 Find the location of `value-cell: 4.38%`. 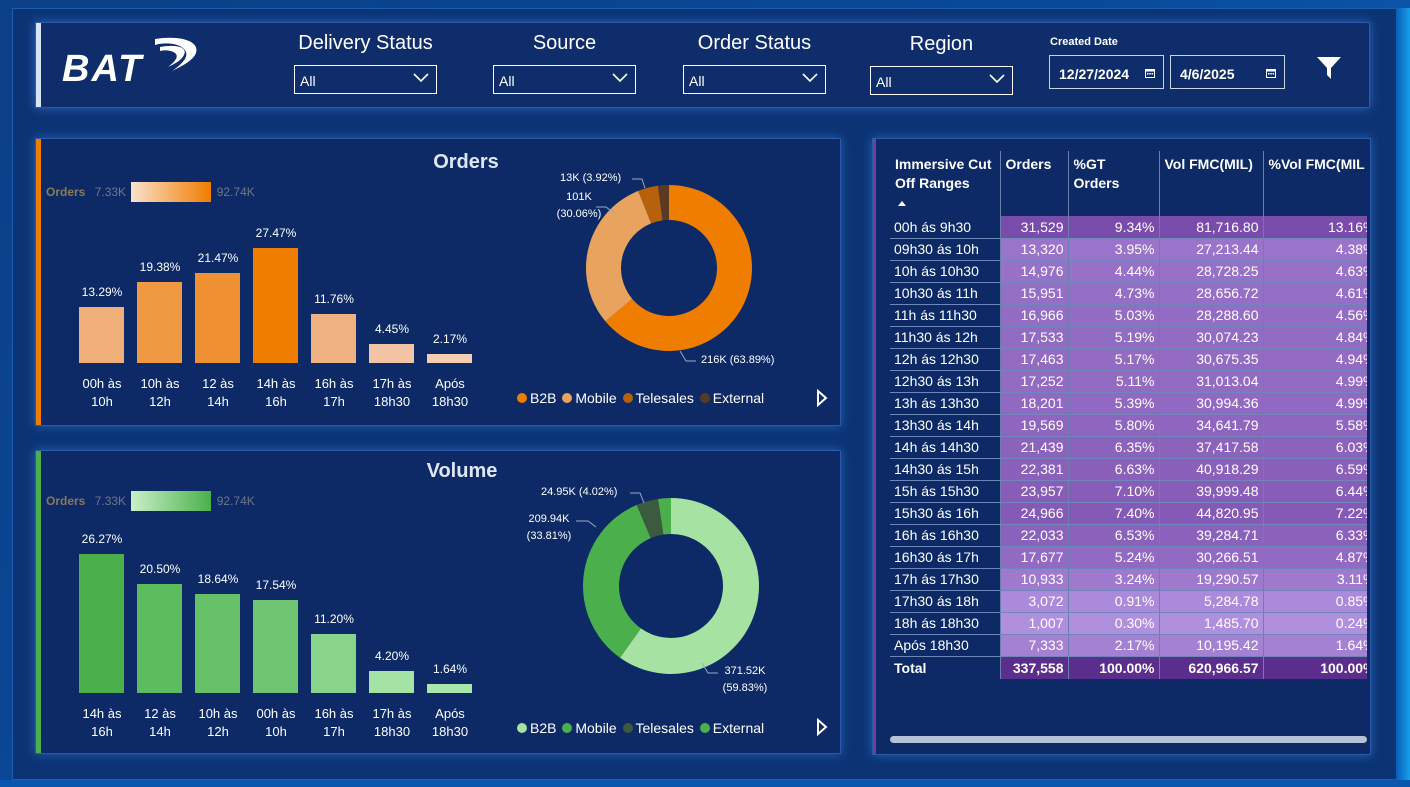

value-cell: 4.38% is located at coordinates (1315, 249).